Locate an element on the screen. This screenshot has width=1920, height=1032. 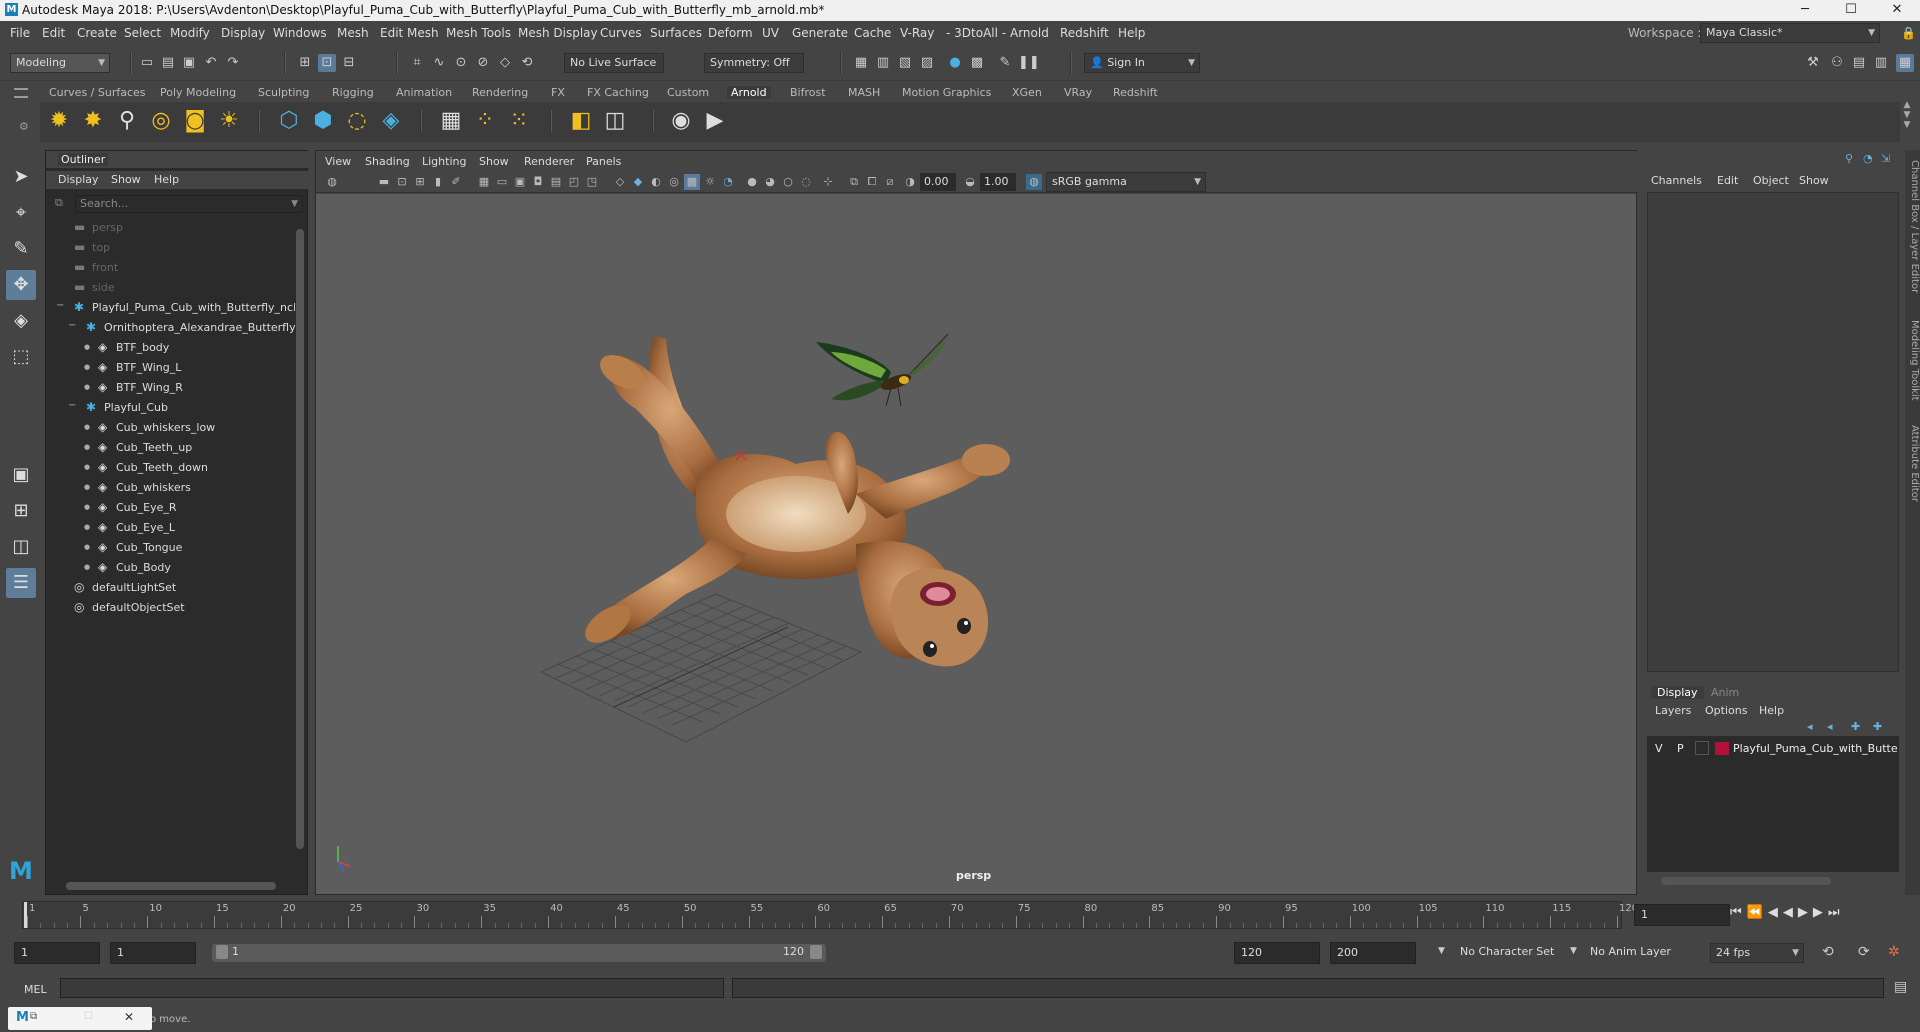
shelf-tab-xgen: XGen is located at coordinates (1027, 92).